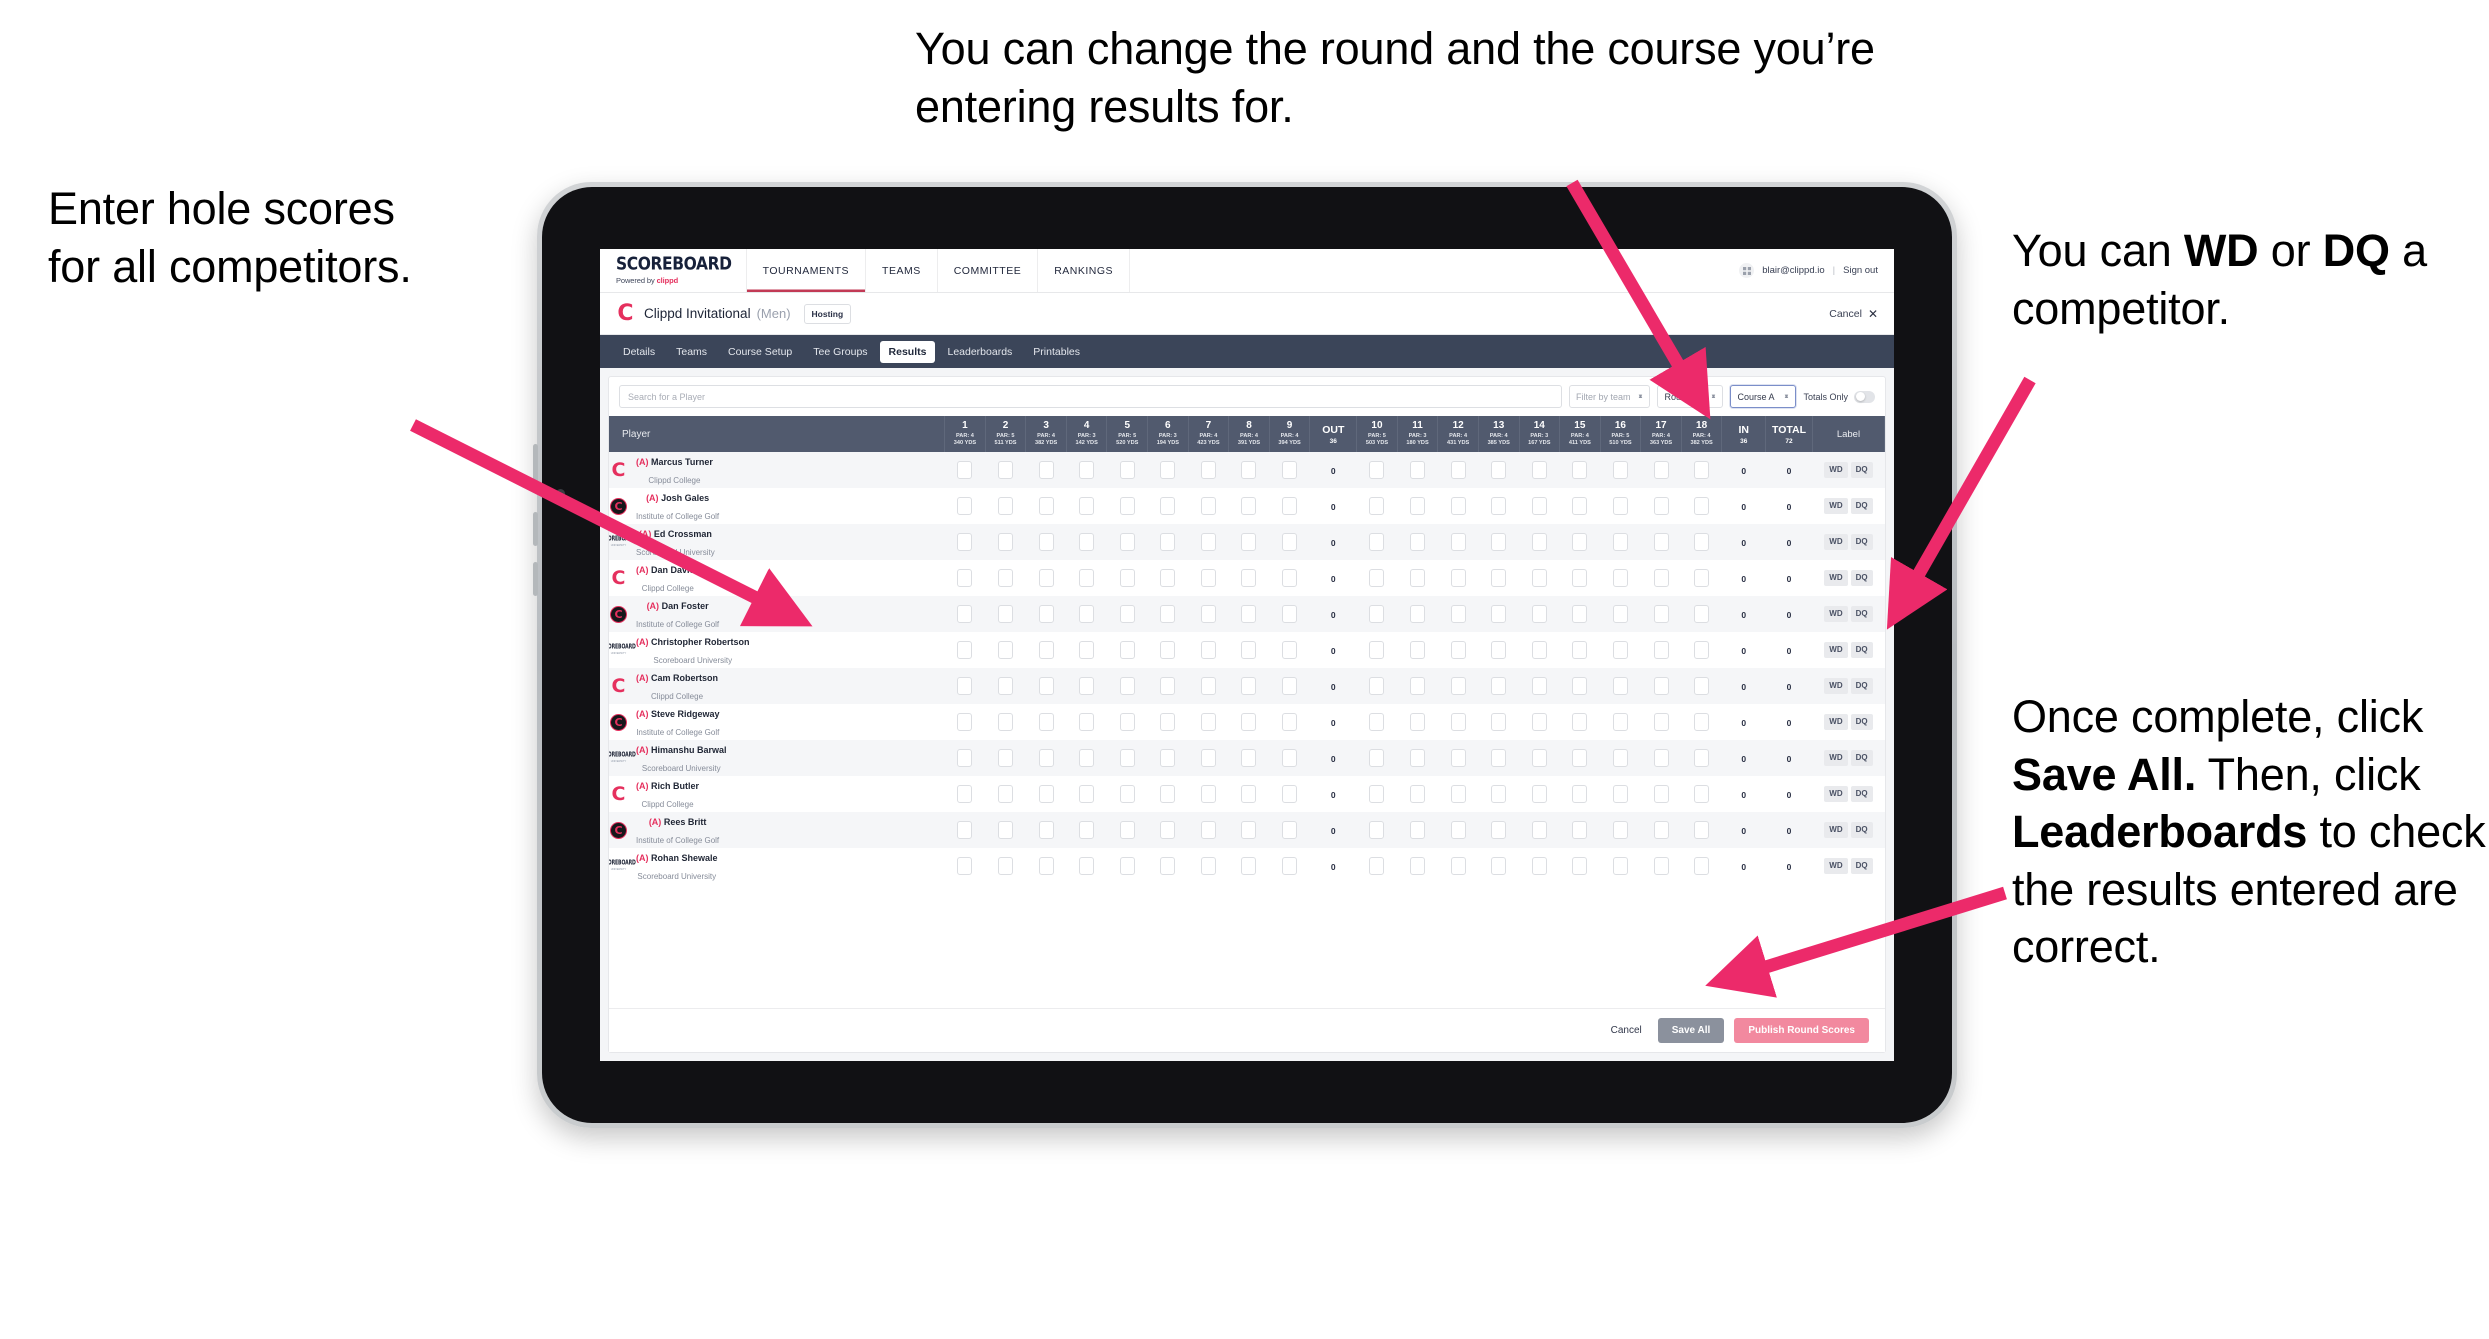 The image size is (2489, 1339). Describe the element at coordinates (1864, 396) in the screenshot. I see `totals-only-toggle` at that location.